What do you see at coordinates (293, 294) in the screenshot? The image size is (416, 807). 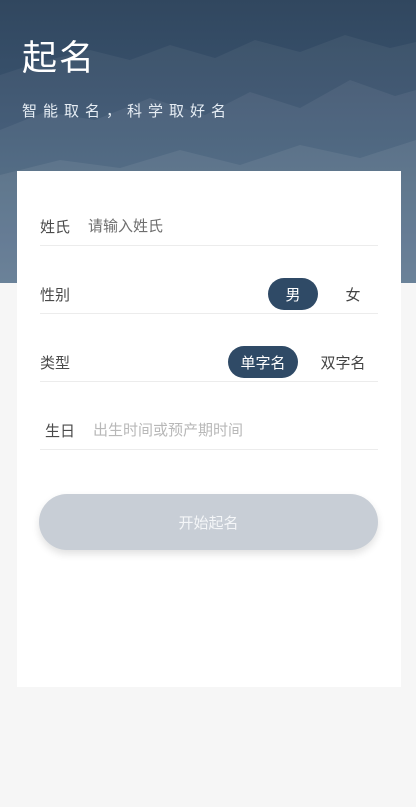 I see `gender-option-male: 男` at bounding box center [293, 294].